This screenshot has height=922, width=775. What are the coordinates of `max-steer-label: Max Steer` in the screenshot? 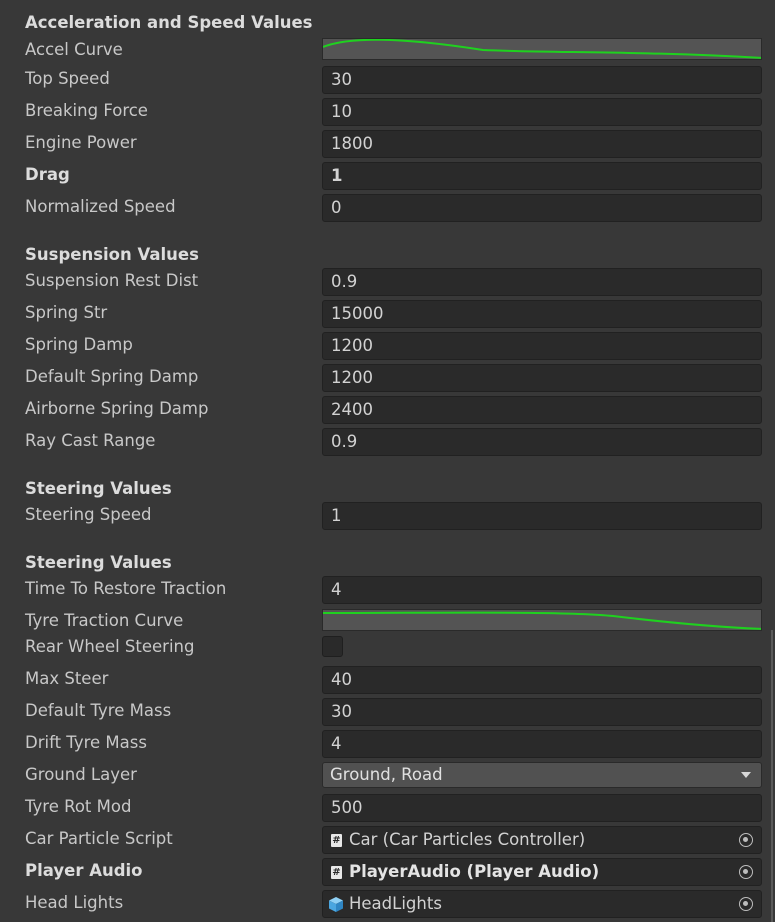 It's located at (67, 678).